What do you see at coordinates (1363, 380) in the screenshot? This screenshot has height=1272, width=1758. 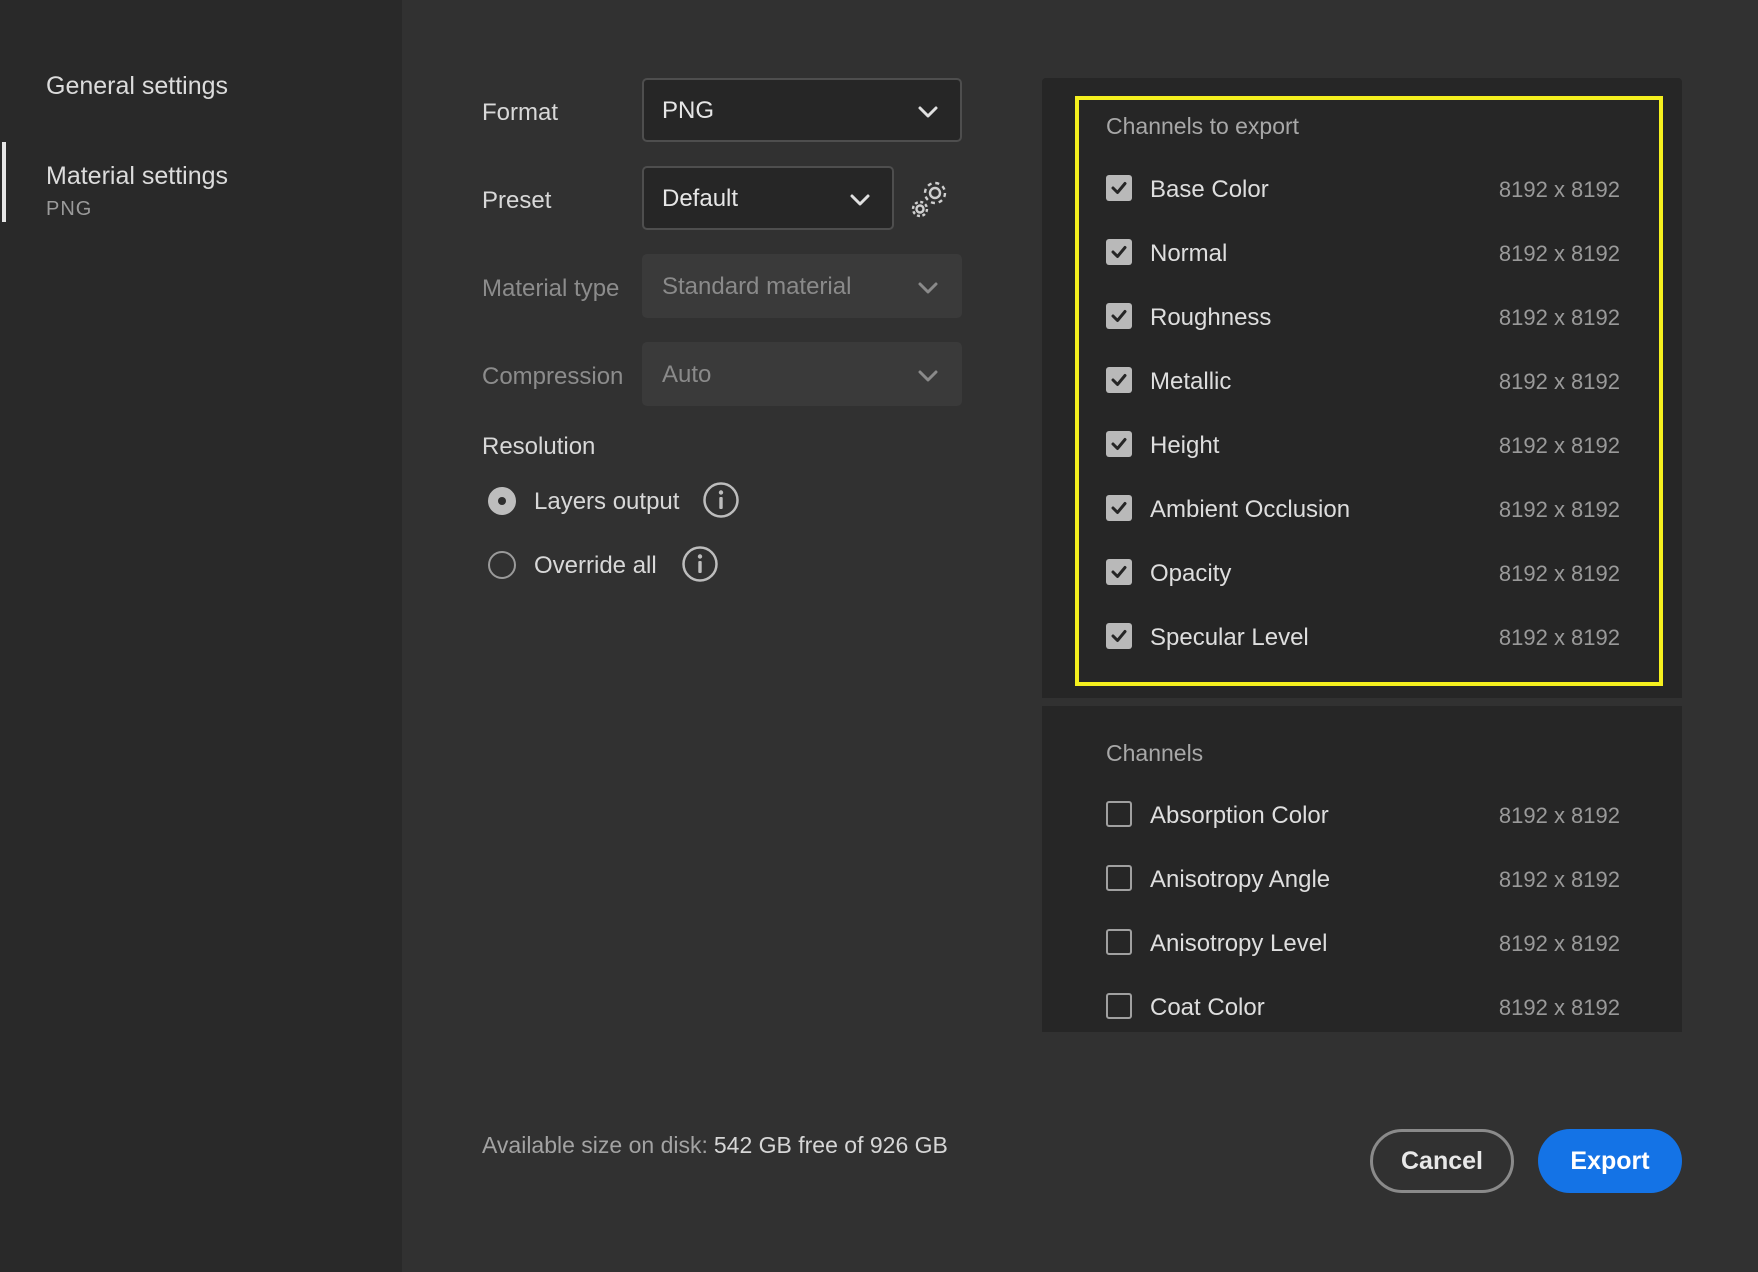 I see `channel-row: Metallic 8192 x 8192` at bounding box center [1363, 380].